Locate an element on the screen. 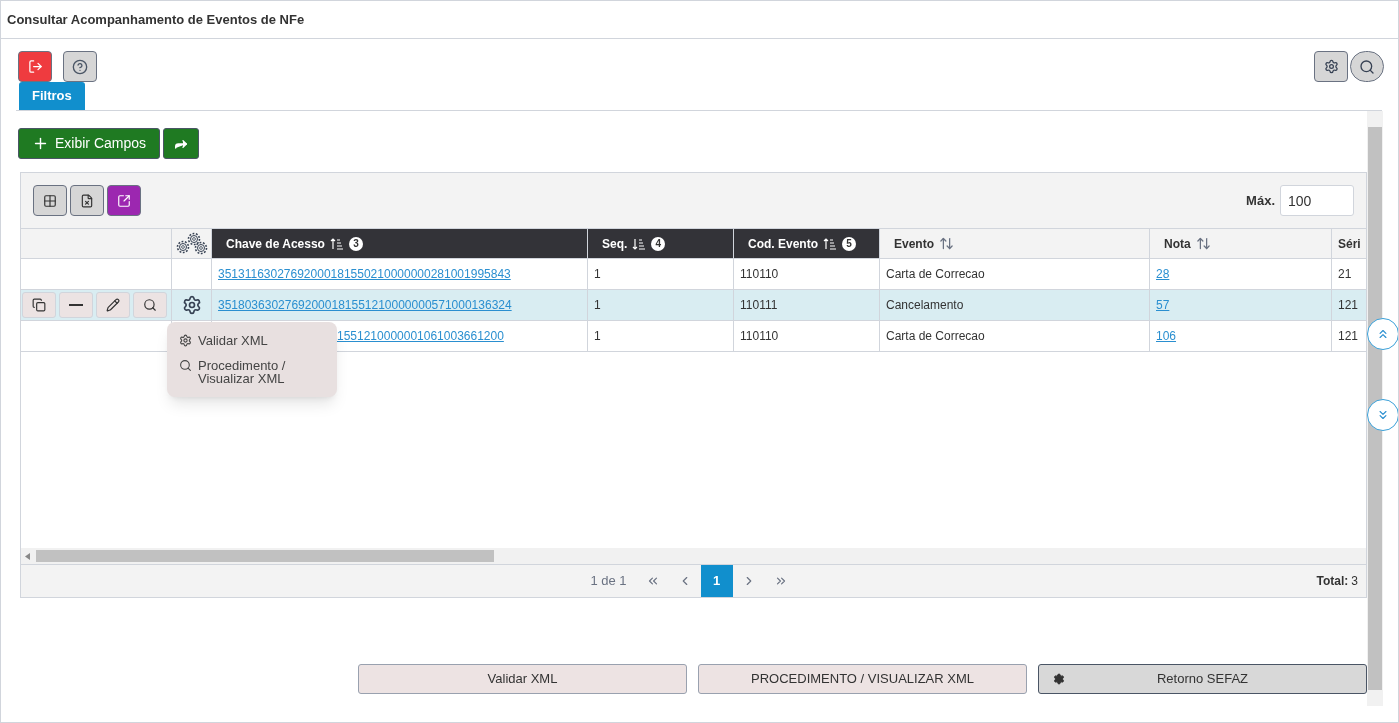 The height and width of the screenshot is (723, 1399). column-header: Seq. 4 is located at coordinates (661, 243).